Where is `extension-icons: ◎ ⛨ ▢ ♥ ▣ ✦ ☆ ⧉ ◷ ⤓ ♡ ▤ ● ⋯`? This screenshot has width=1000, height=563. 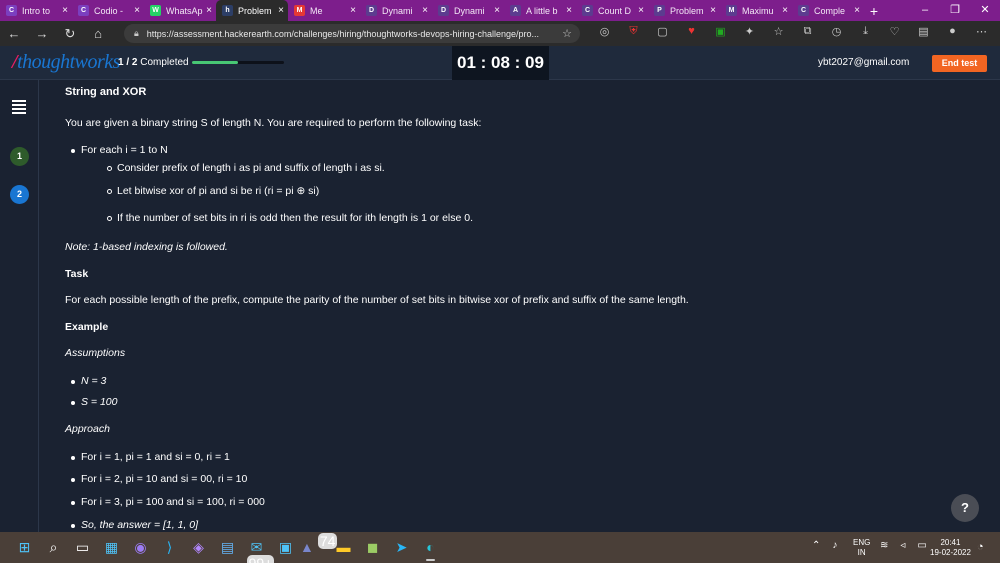 extension-icons: ◎ ⛨ ▢ ♥ ▣ ✦ ☆ ⧉ ◷ ⤓ ♡ ▤ ● ⋯ is located at coordinates (793, 31).